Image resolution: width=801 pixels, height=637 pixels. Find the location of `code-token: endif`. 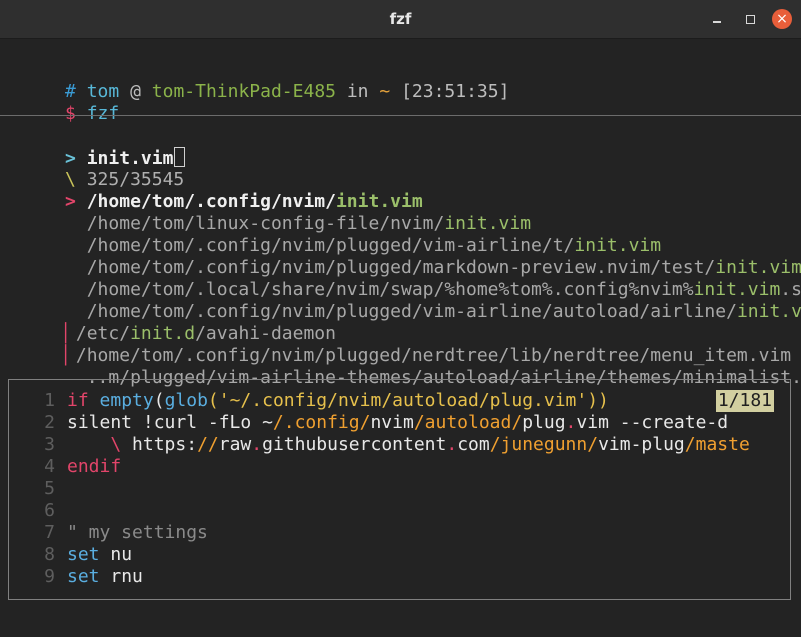

code-token: endif is located at coordinates (94, 466).